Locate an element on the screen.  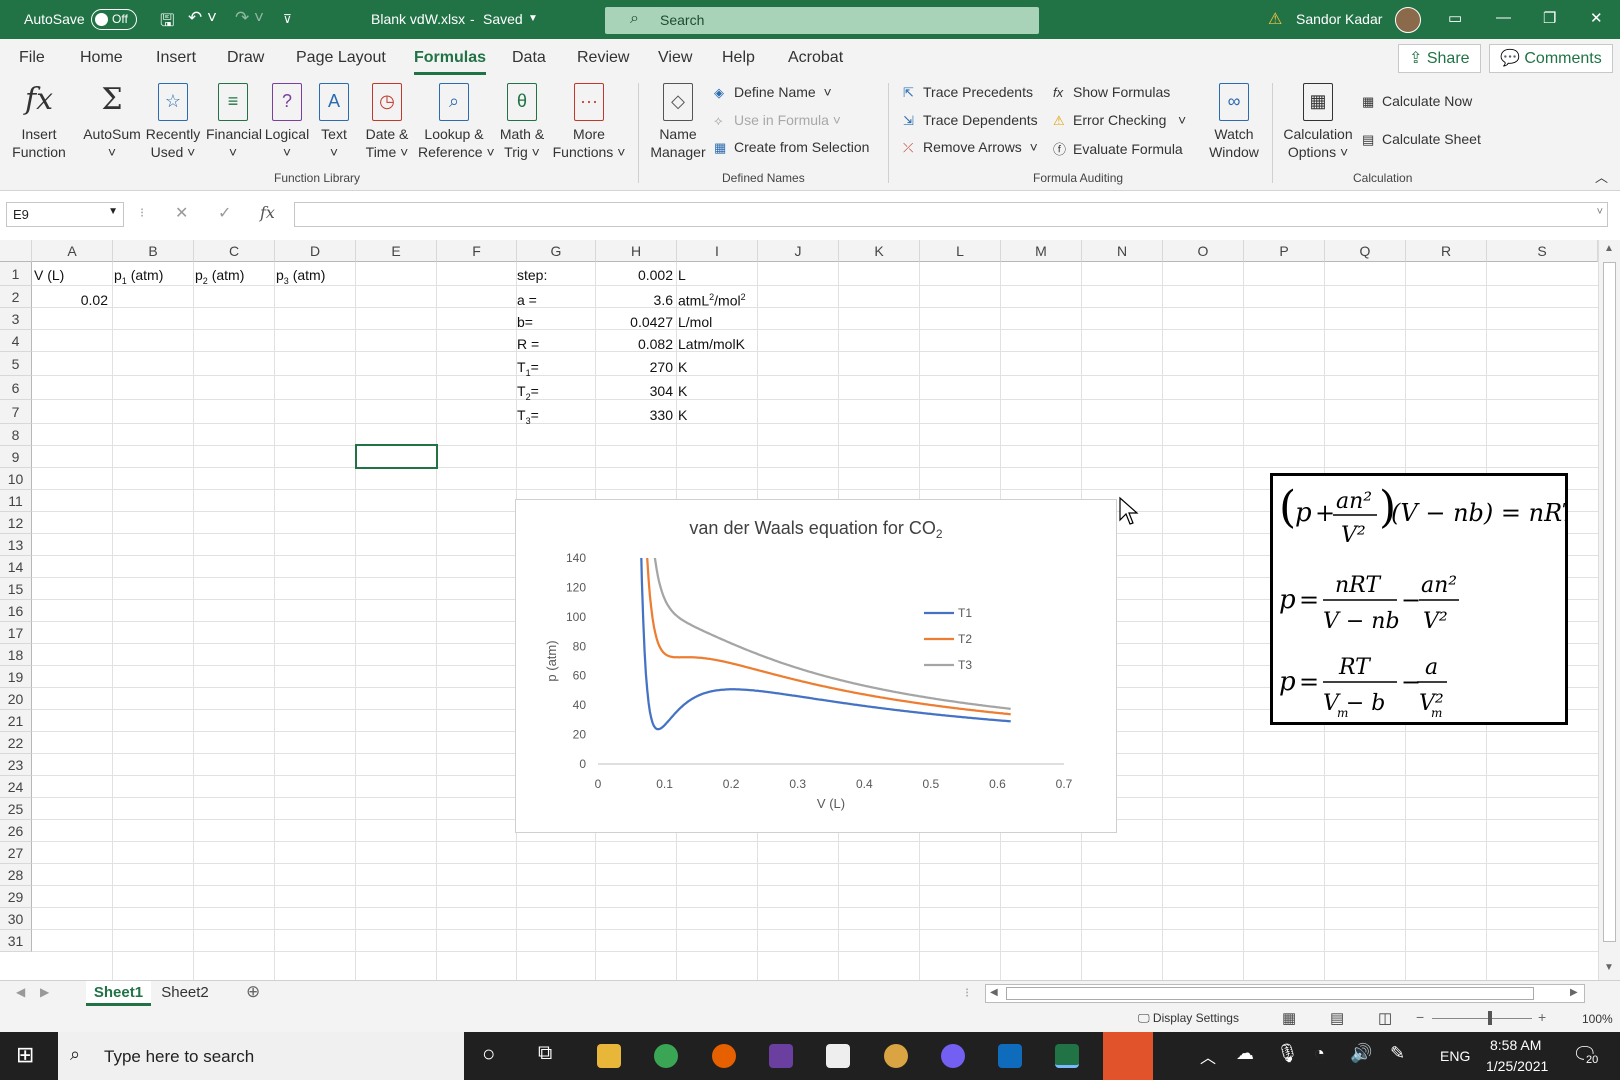
scroll-up-icon: ▲ is located at coordinates (1609, 248).